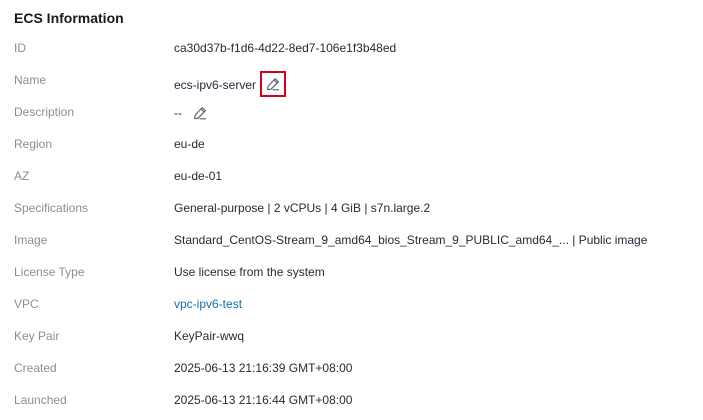  I want to click on created-label: Created, so click(35, 368).